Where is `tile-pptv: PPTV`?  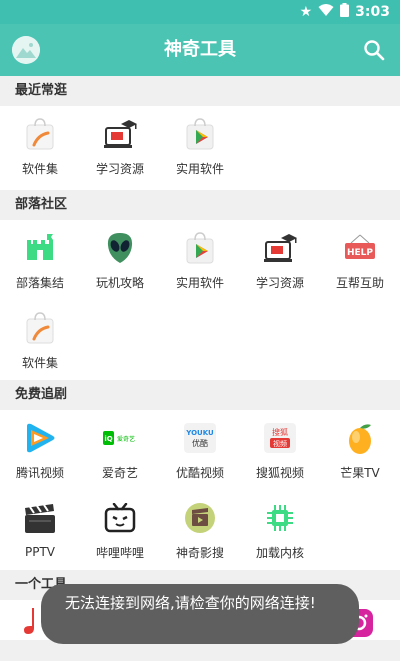 tile-pptv: PPTV is located at coordinates (40, 530).